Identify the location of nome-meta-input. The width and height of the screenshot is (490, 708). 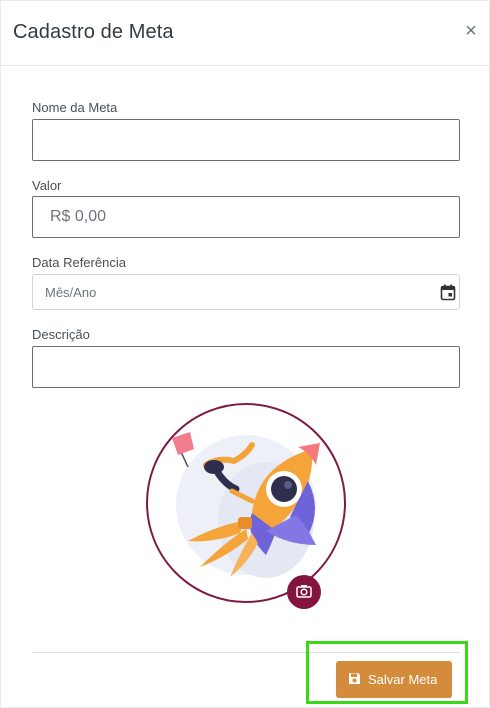
(246, 140).